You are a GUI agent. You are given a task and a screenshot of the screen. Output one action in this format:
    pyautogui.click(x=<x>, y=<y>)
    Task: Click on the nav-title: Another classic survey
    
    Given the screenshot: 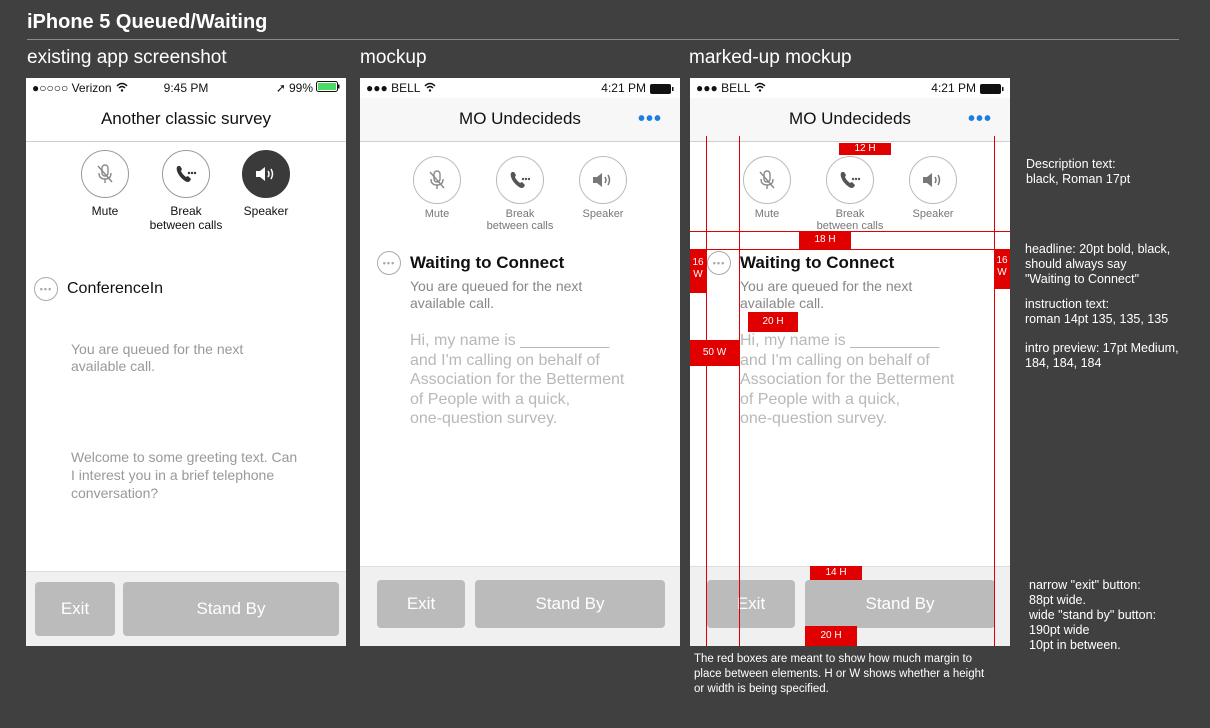 What is the action you would take?
    pyautogui.click(x=186, y=118)
    